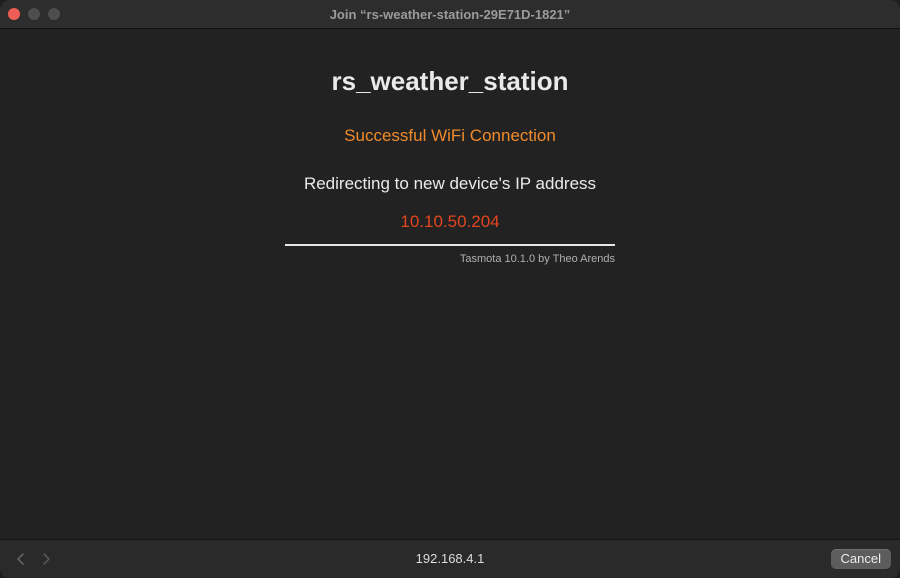 The image size is (900, 578). What do you see at coordinates (450, 183) in the screenshot?
I see `redirect-message: Redirecting to new device's IP address` at bounding box center [450, 183].